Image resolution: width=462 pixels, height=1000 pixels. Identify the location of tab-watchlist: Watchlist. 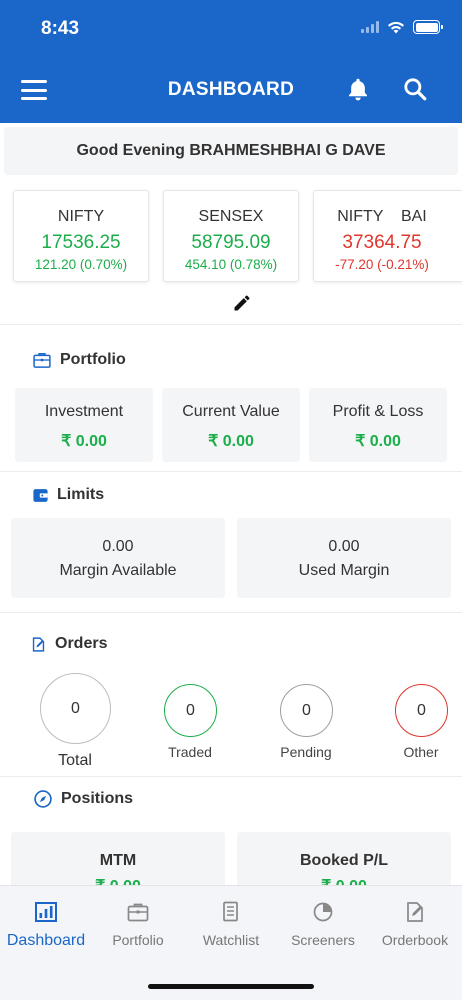
(231, 924).